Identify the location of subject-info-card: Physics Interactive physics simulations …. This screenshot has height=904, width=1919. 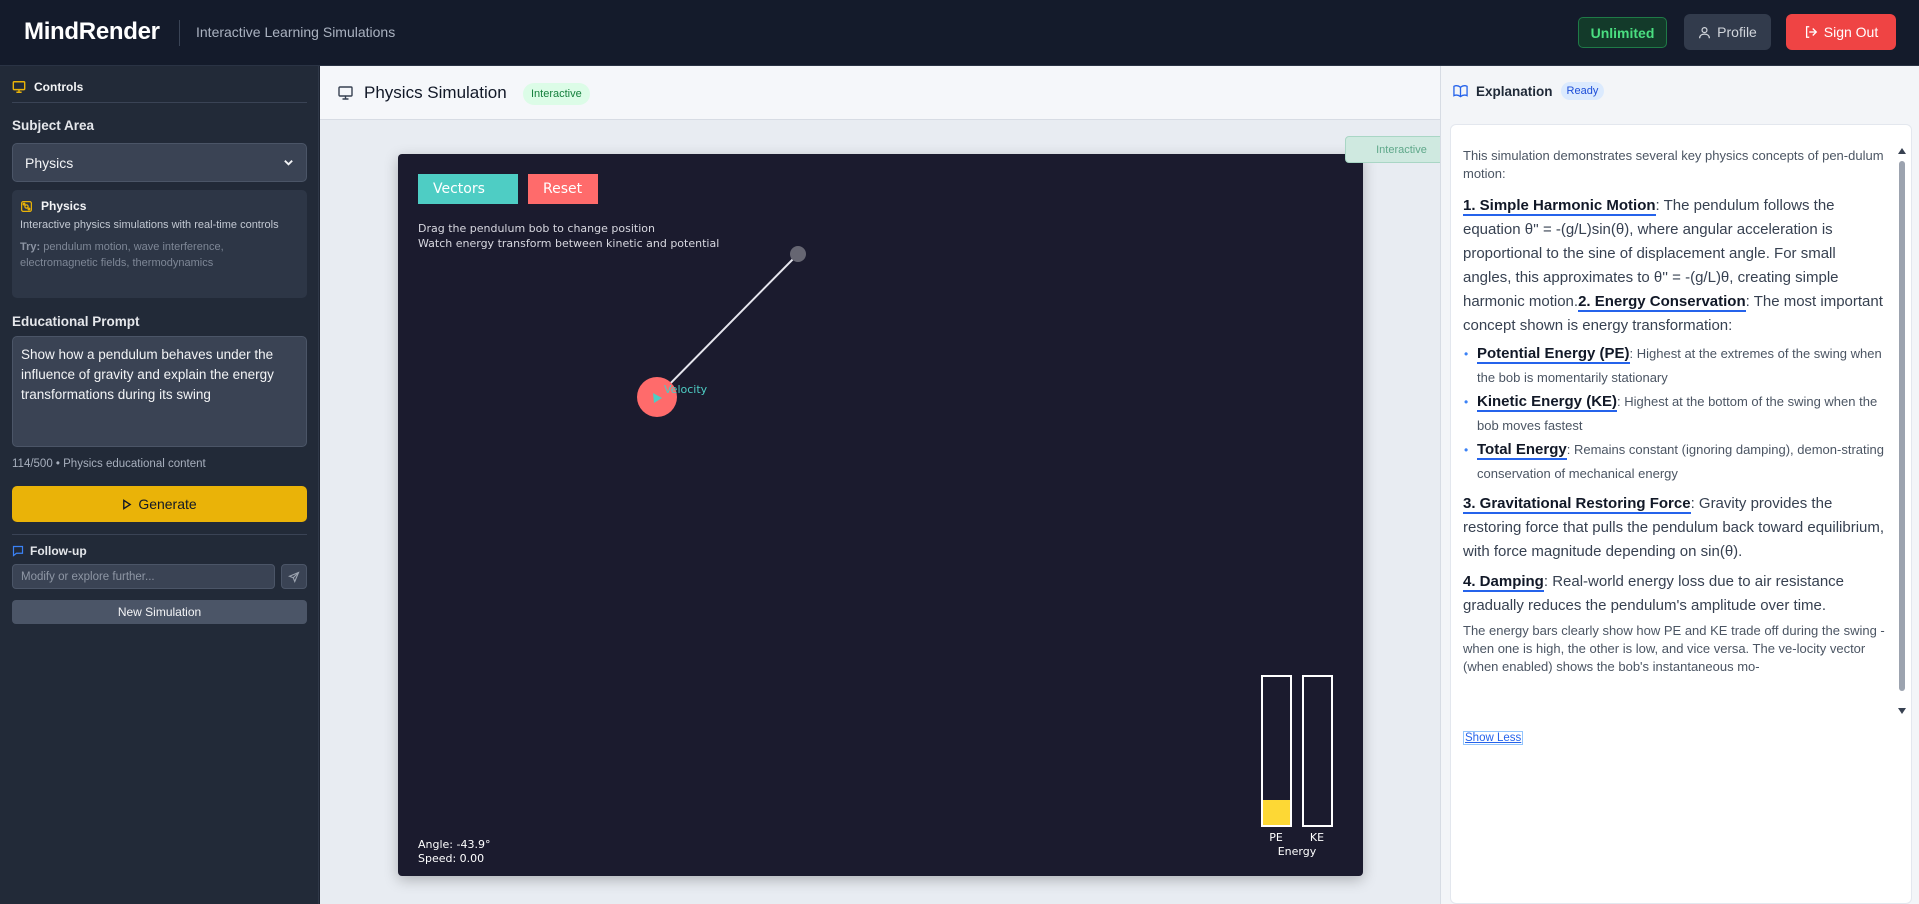
(159, 244).